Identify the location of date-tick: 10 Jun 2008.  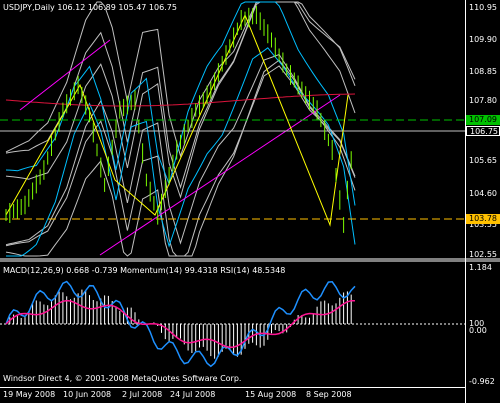
(87, 394).